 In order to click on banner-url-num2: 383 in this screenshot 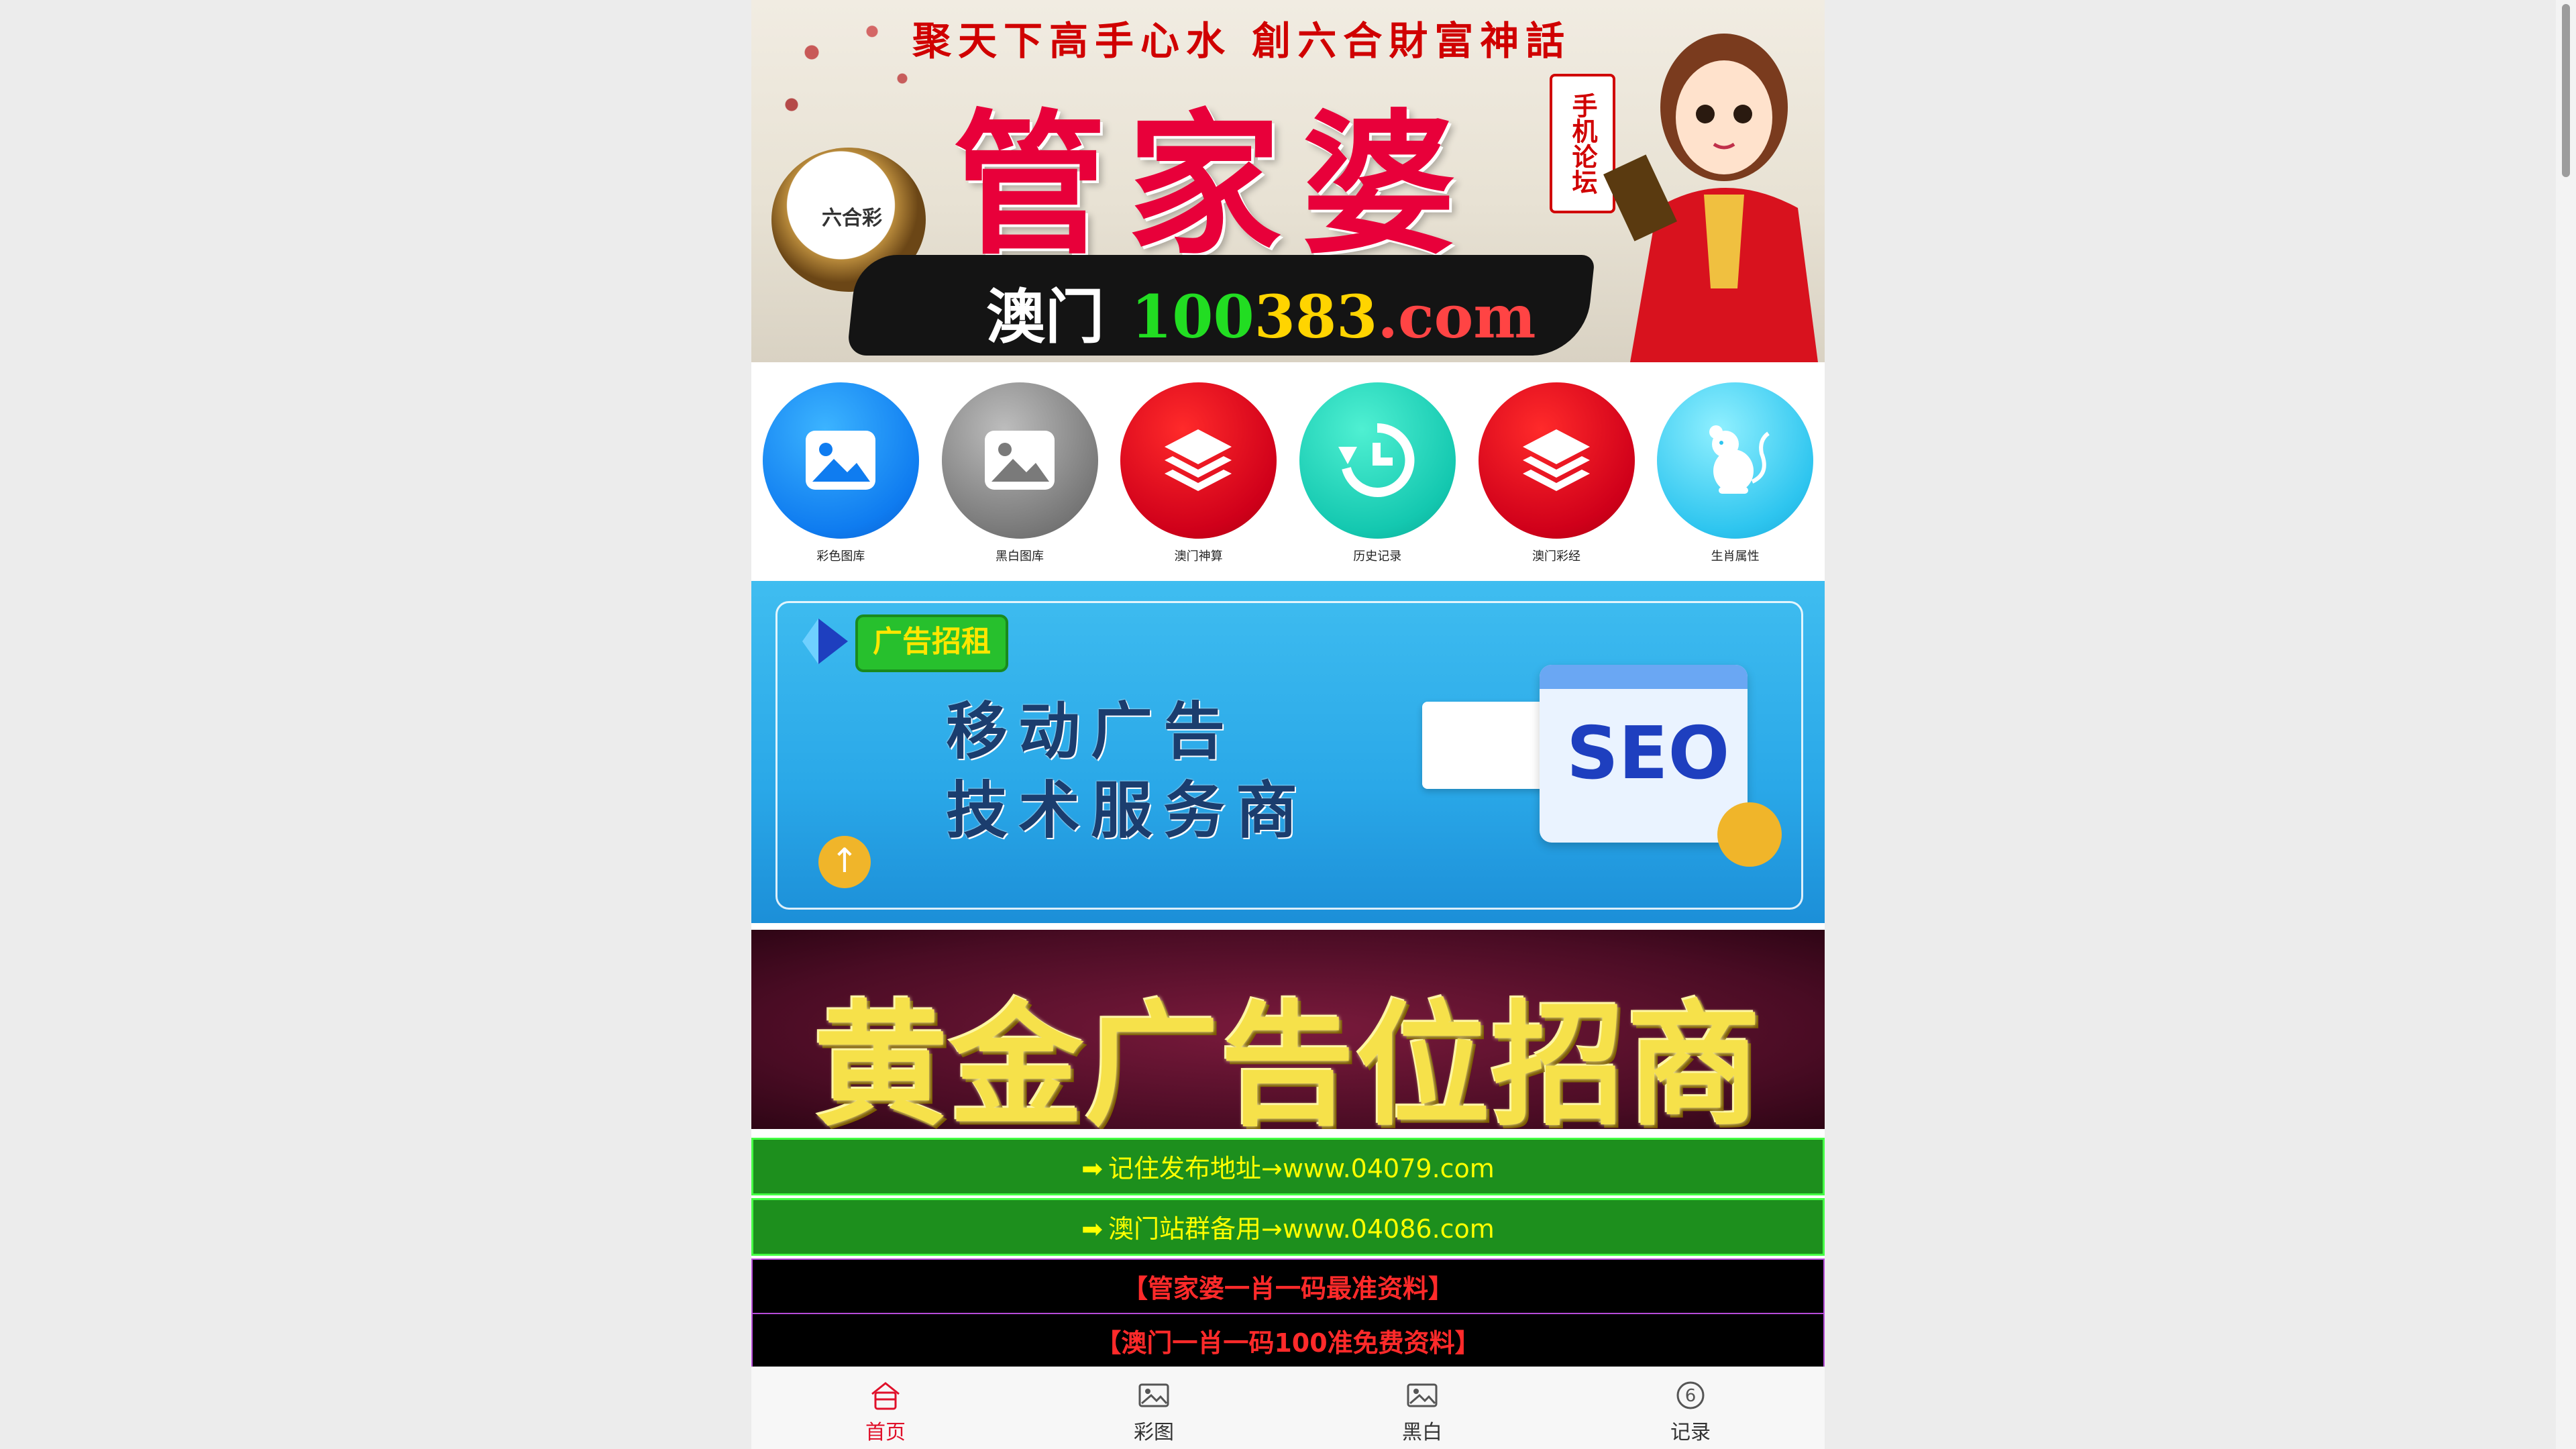, I will do `click(1316, 317)`.